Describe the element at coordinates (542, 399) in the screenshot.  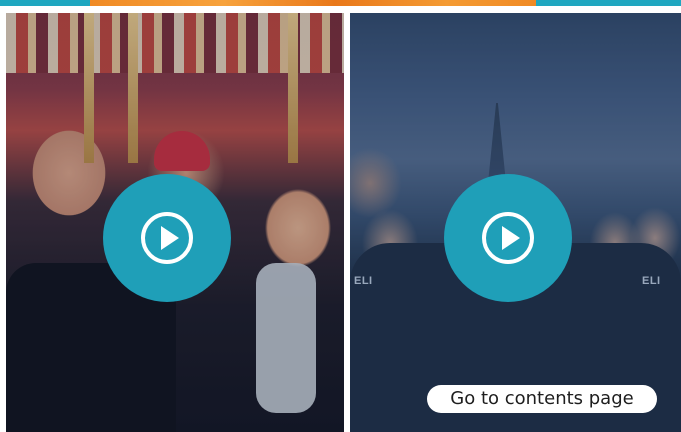
I see `go-to-contents-button: Go to contents page` at that location.